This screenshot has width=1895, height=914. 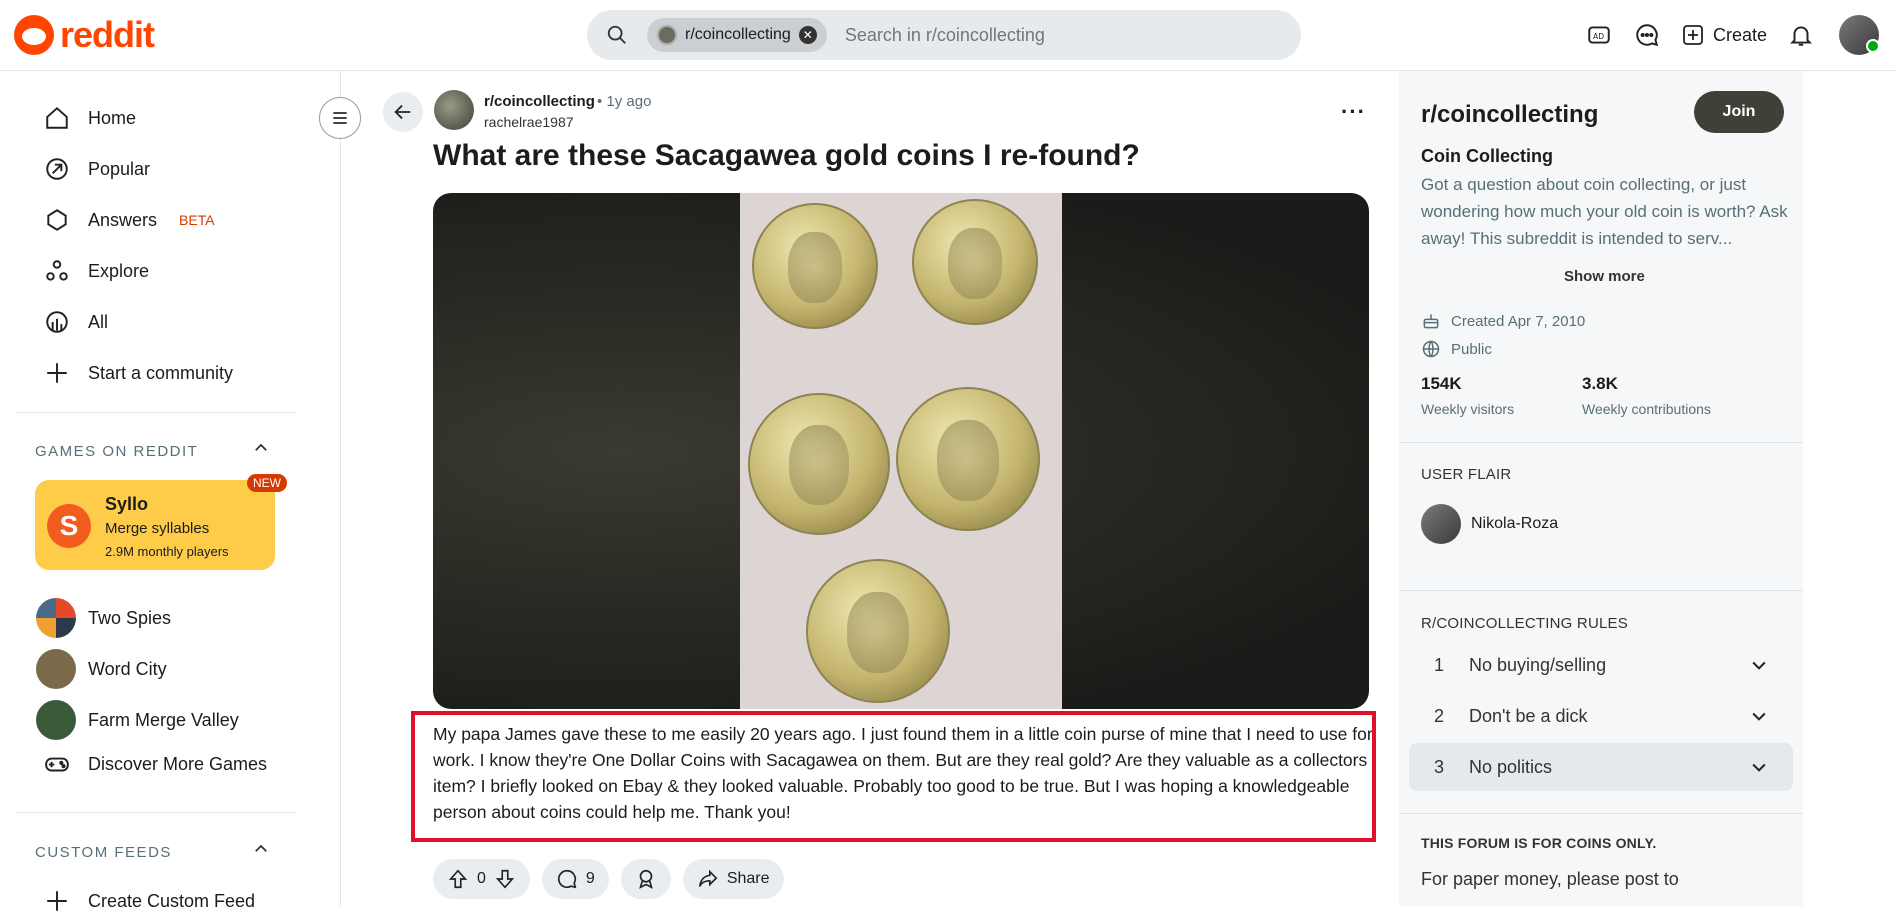 I want to click on beta-badge: BETA, so click(x=197, y=220).